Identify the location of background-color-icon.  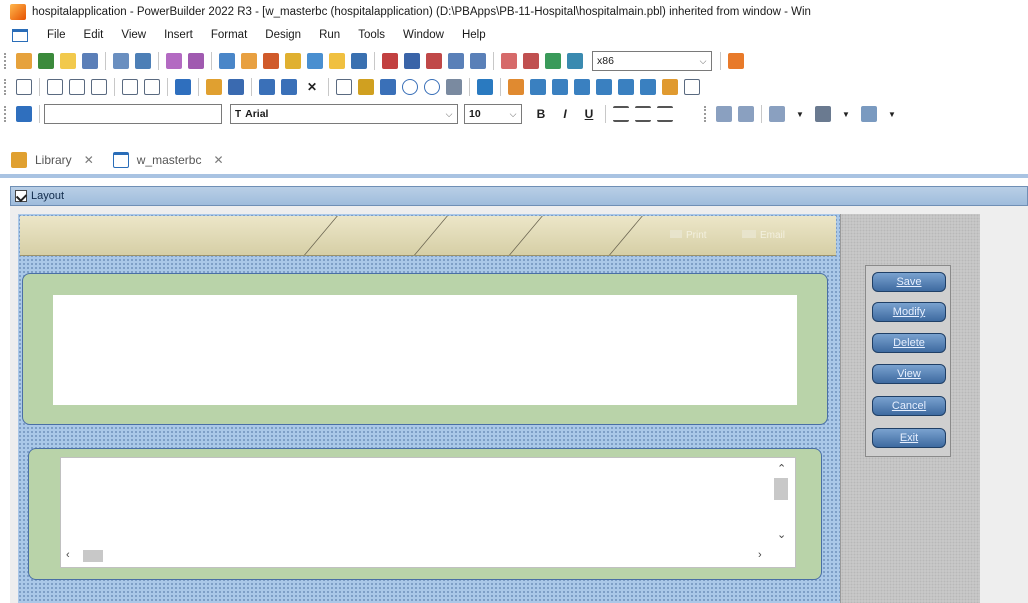
(823, 114).